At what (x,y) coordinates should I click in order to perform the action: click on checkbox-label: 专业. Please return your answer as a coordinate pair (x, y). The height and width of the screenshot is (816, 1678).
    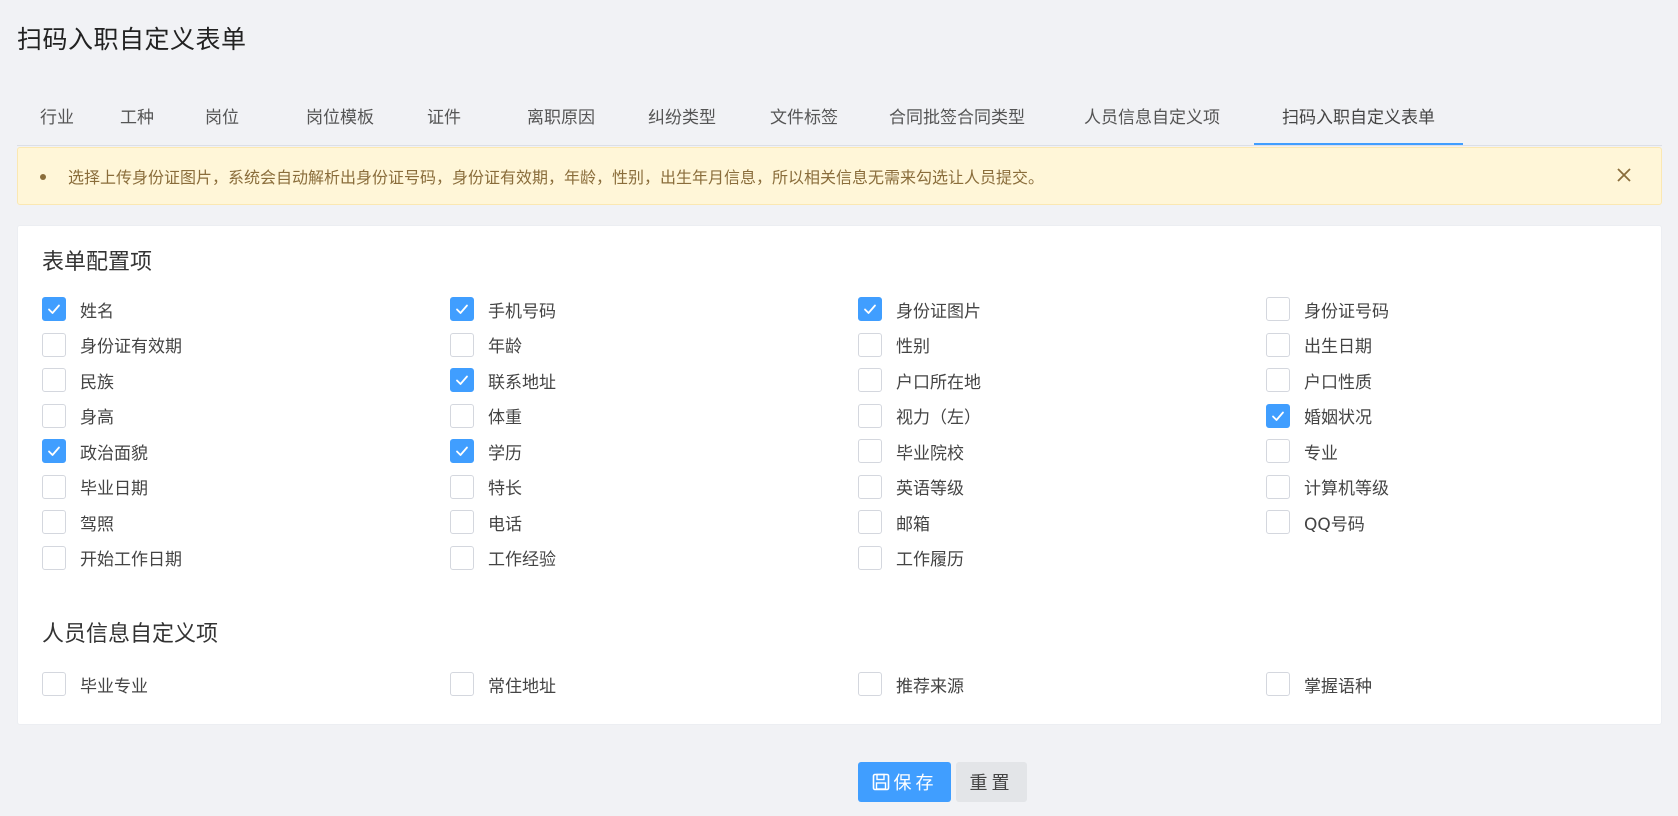
    Looking at the image, I should click on (1321, 453).